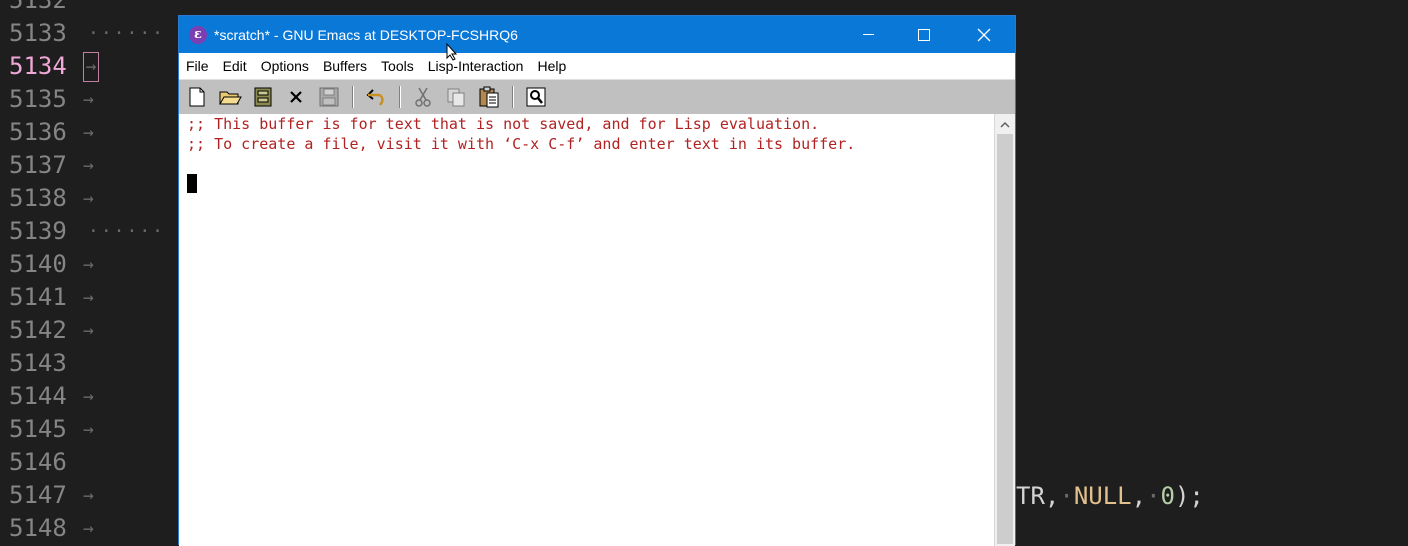 This screenshot has height=546, width=1408. Describe the element at coordinates (47, 495) in the screenshot. I see `line-number: 5147 →` at that location.